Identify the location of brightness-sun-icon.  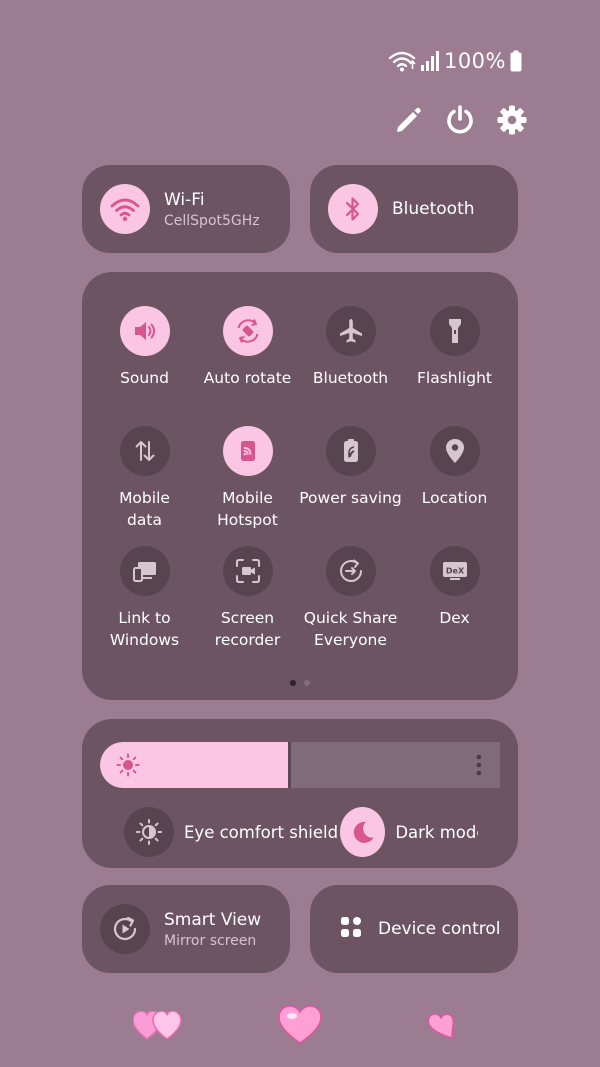
(128, 767).